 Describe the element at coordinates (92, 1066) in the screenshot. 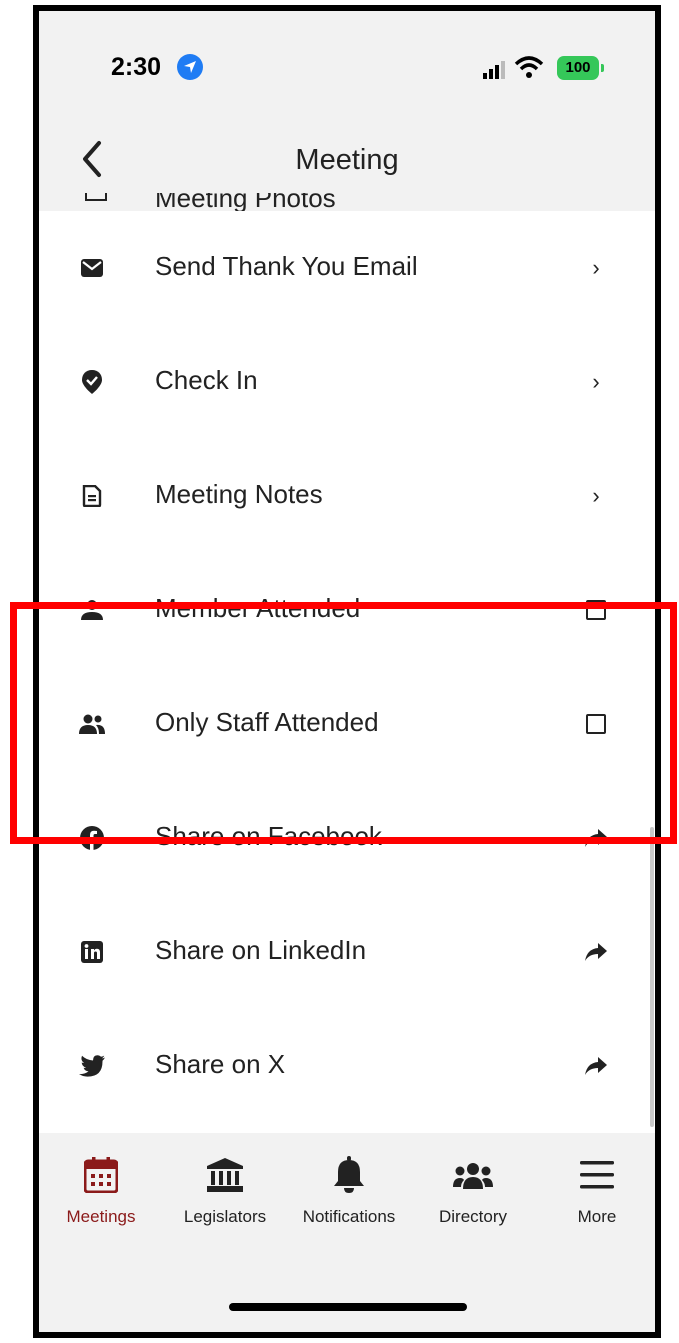

I see `twitter-bird-icon` at that location.